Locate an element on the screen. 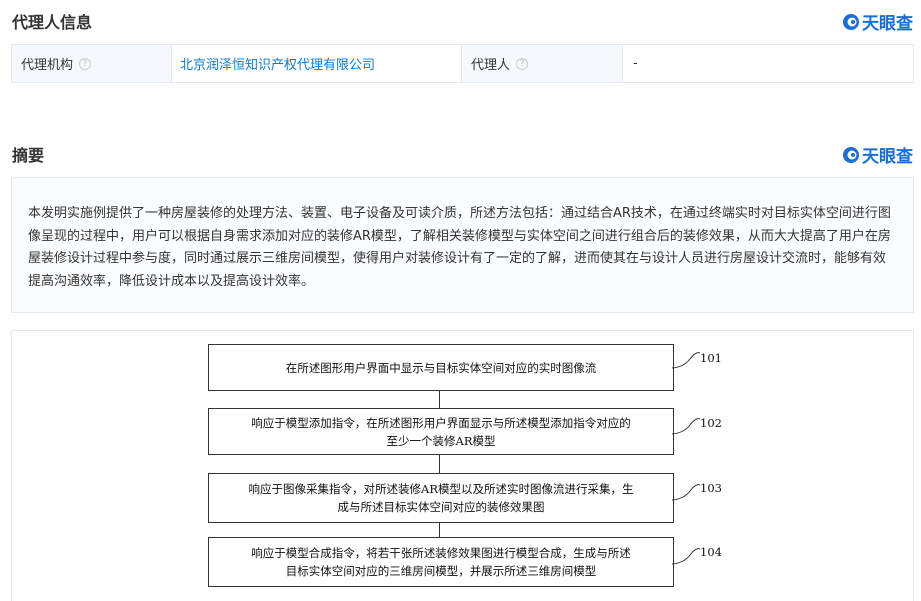 The width and height of the screenshot is (921, 601). agent-label-cell: 代理人 ? is located at coordinates (542, 63).